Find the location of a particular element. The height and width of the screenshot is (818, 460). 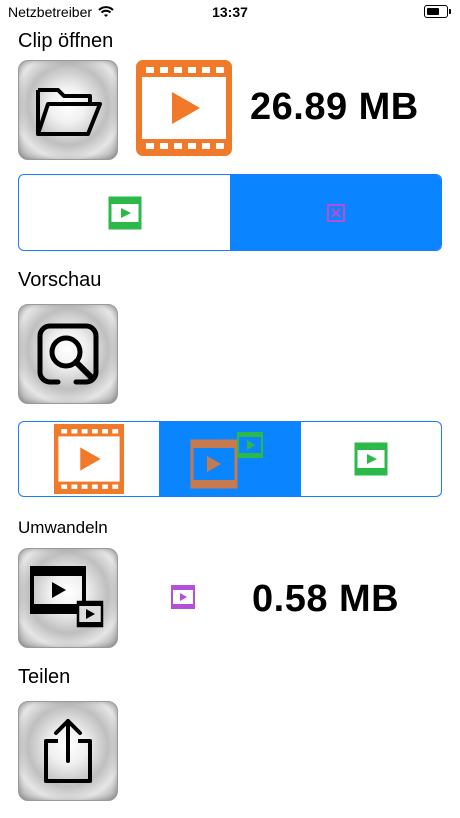

preview-button is located at coordinates (68, 354).